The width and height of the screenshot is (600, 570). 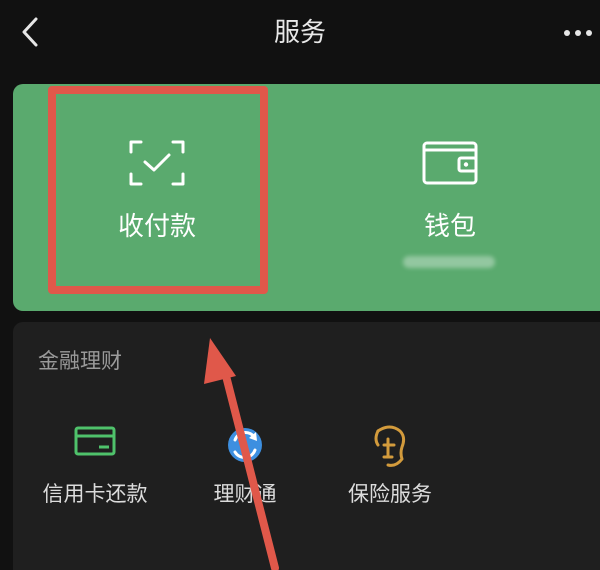 I want to click on top-bar: 服务, so click(x=300, y=35).